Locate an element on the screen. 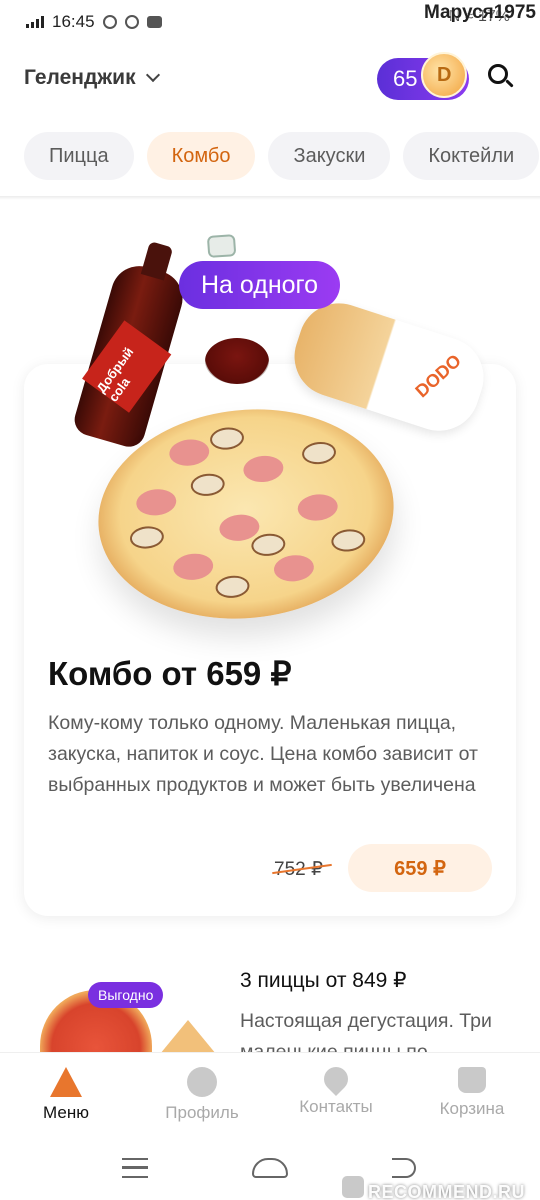 Image resolution: width=540 pixels, height=1200 pixels. recent-apps-icon is located at coordinates (135, 1168).